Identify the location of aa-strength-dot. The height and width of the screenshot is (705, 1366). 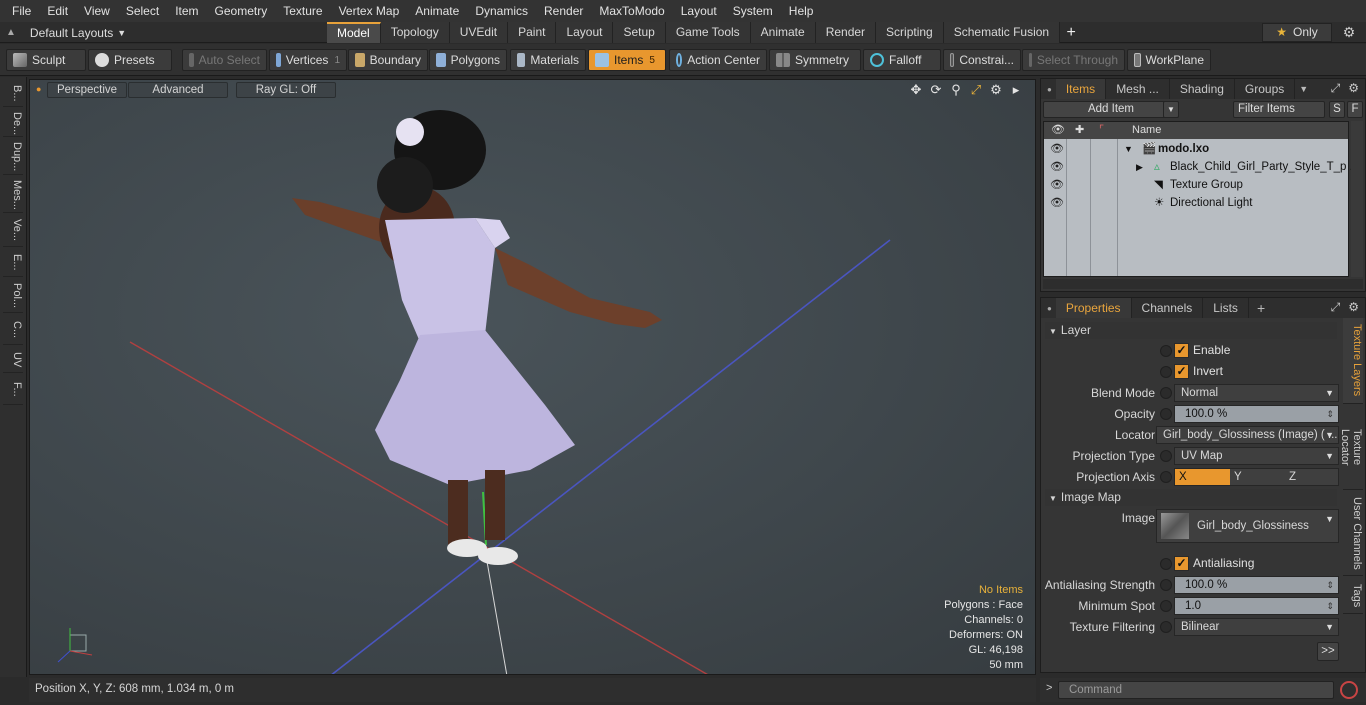
(1166, 585).